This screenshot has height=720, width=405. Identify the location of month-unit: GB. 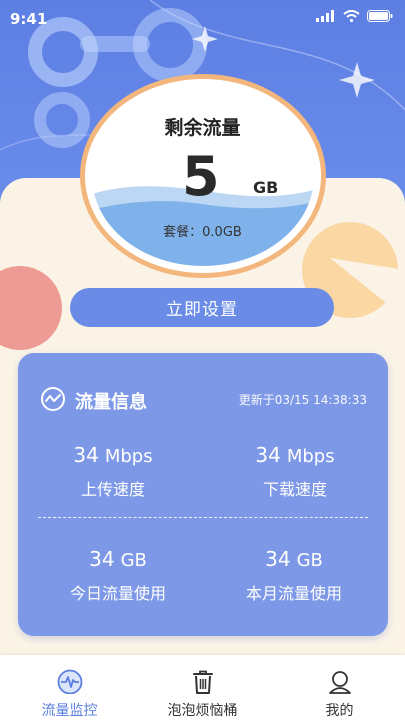
(309, 560).